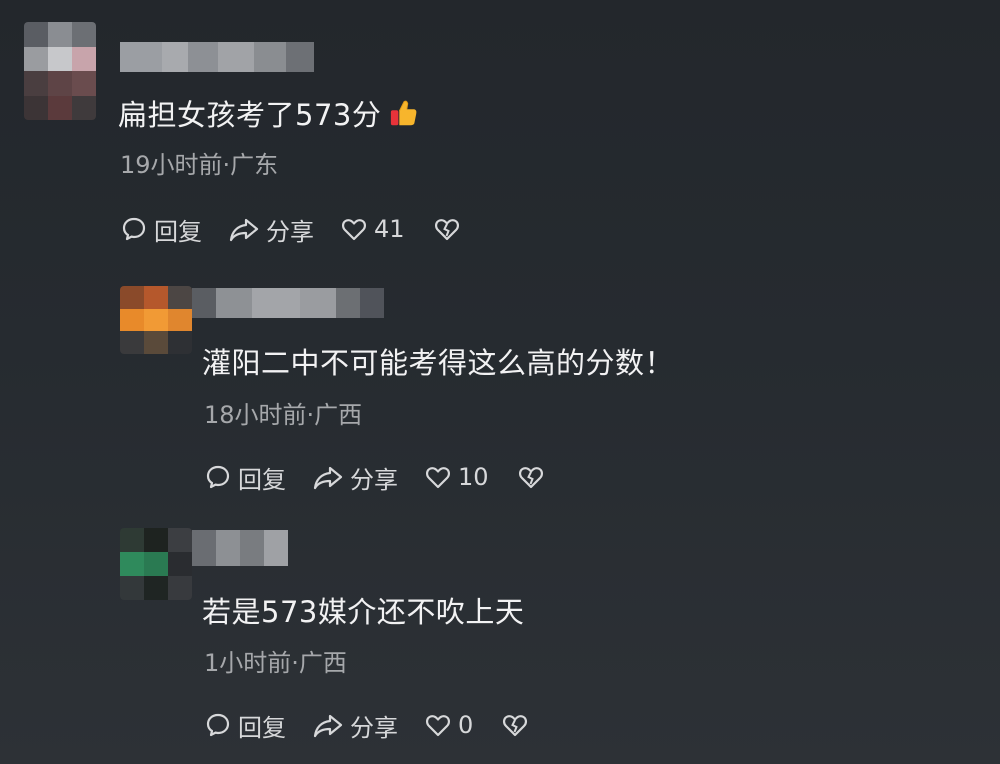 The height and width of the screenshot is (764, 1000). Describe the element at coordinates (456, 477) in the screenshot. I see `like-button: 10` at that location.